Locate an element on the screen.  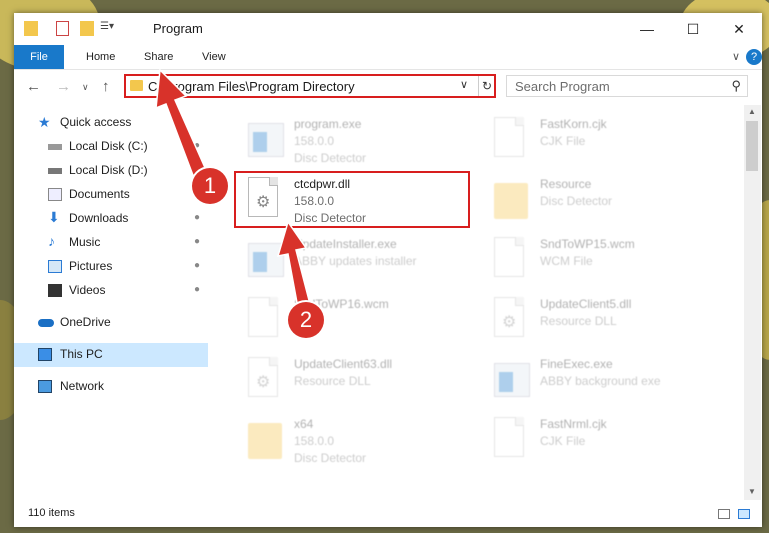
search-input: Search Program ⚲ is located at coordinates (627, 86).